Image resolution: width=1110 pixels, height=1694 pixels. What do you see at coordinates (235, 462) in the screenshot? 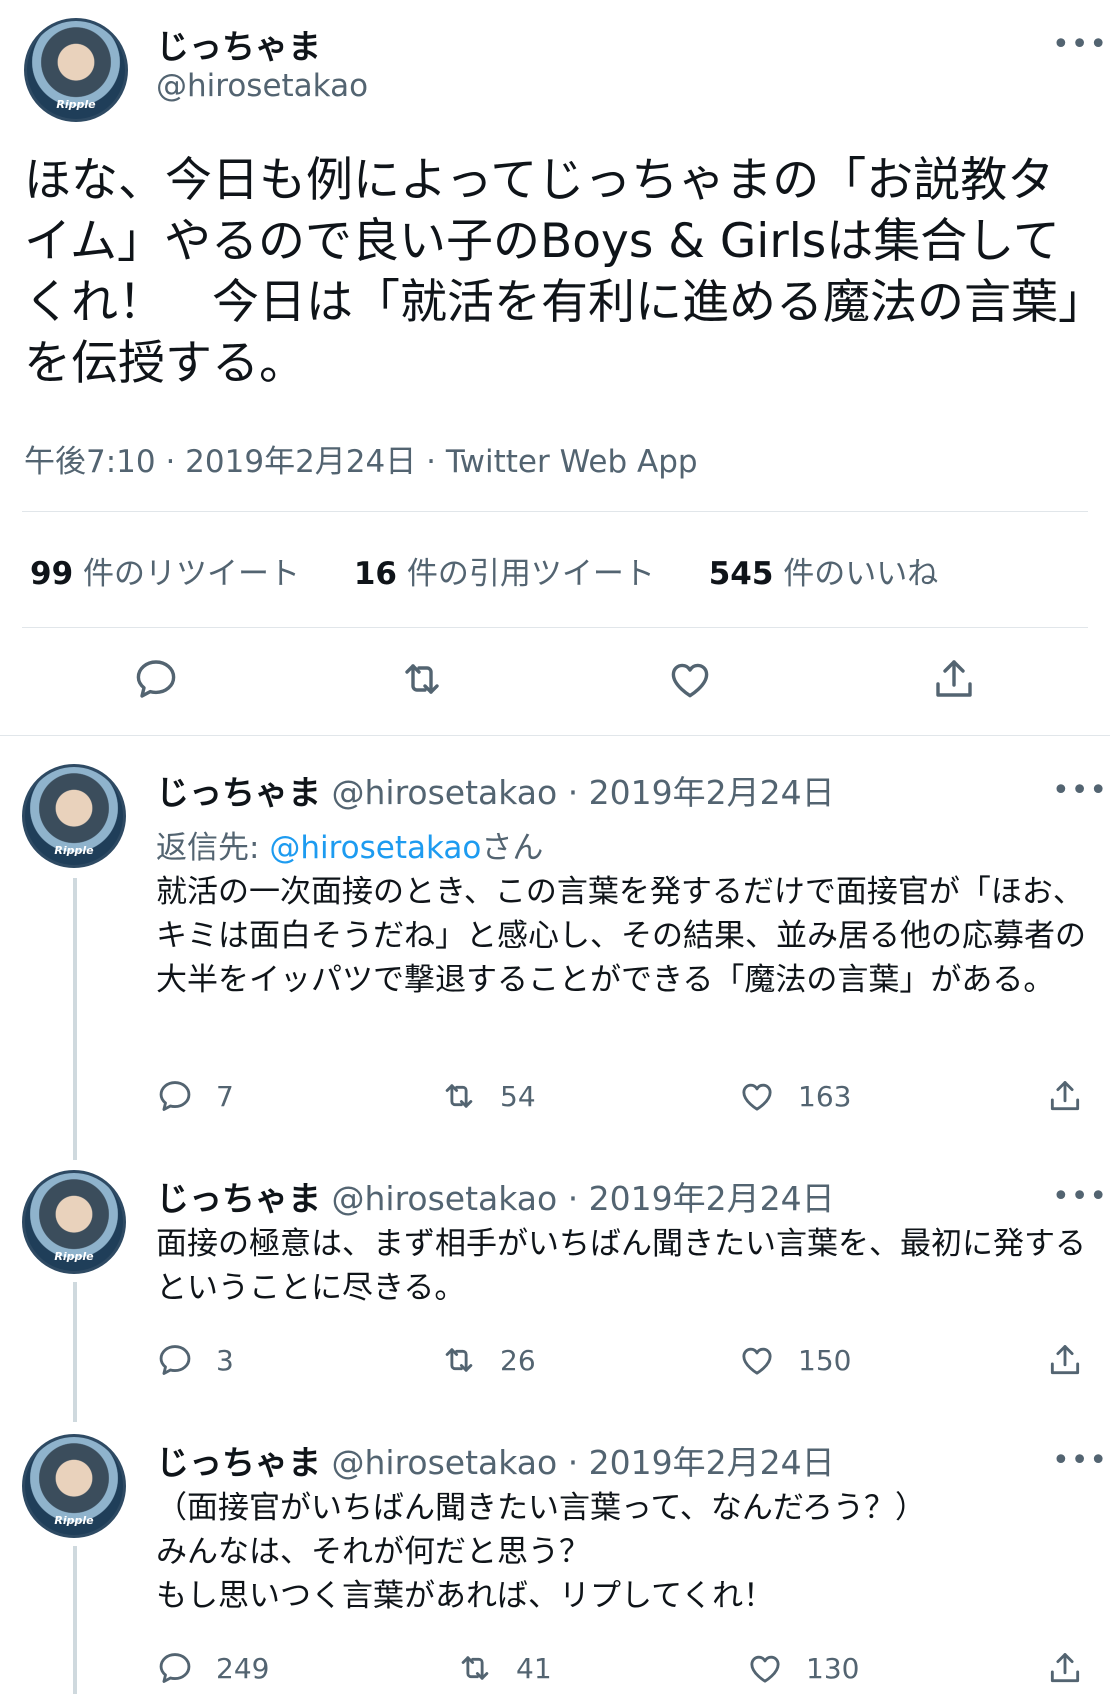
I see `tweet-time: 午後7:10 · 2019年2月24日 ·` at bounding box center [235, 462].